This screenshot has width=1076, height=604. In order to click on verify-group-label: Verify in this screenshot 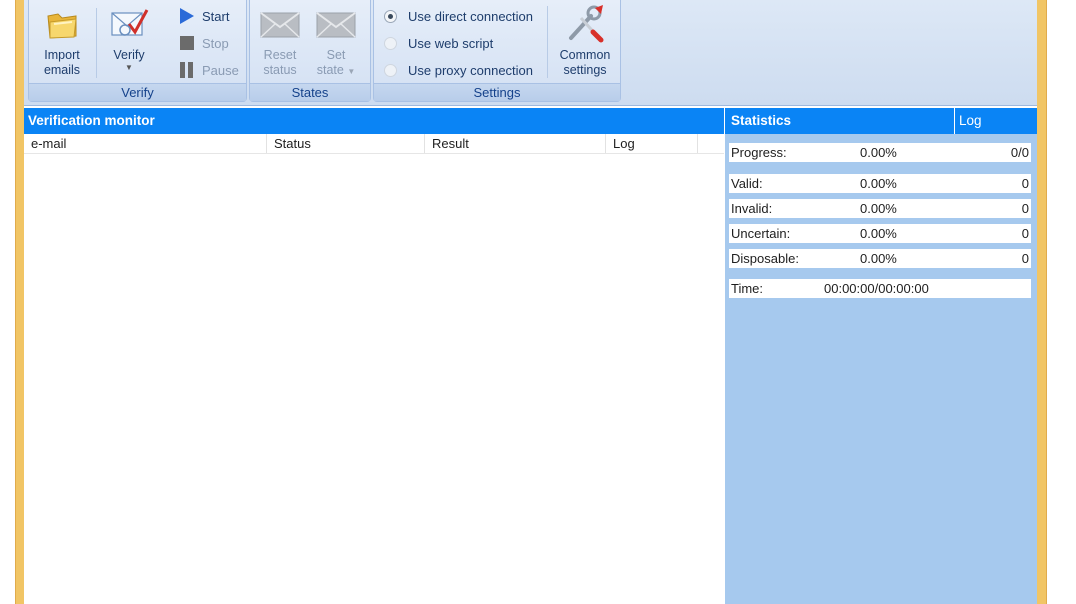, I will do `click(137, 92)`.